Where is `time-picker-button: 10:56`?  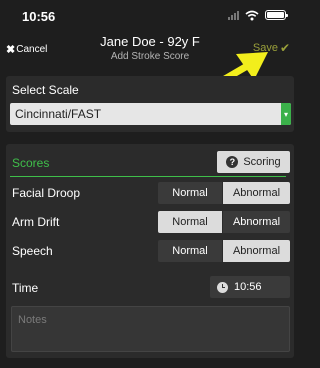
time-picker-button: 10:56 is located at coordinates (250, 287).